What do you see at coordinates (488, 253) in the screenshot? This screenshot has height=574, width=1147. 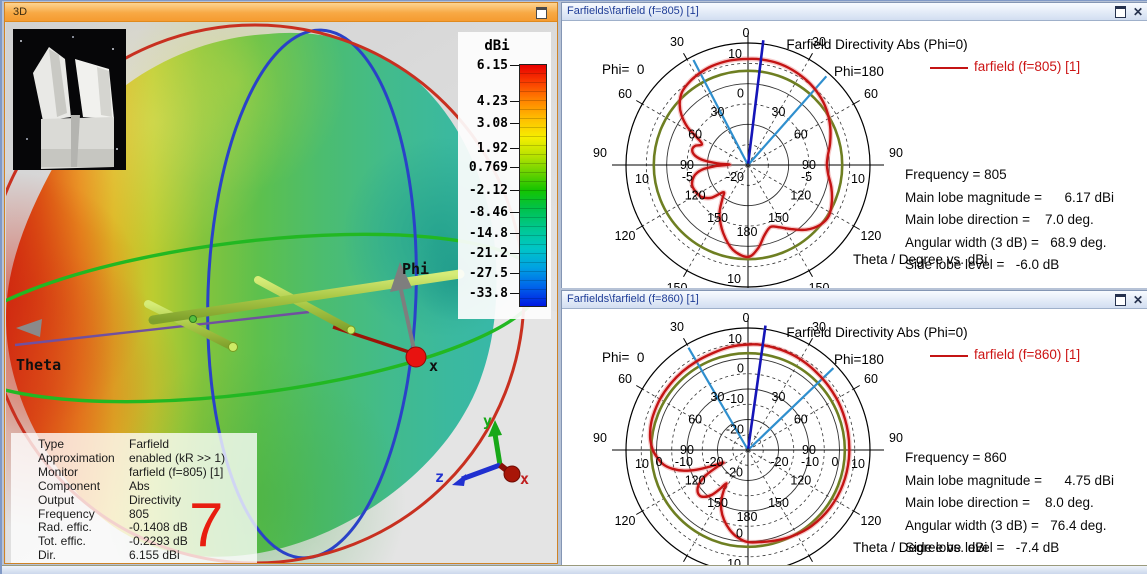 I see `colorbar-tick-label: -21.2` at bounding box center [488, 253].